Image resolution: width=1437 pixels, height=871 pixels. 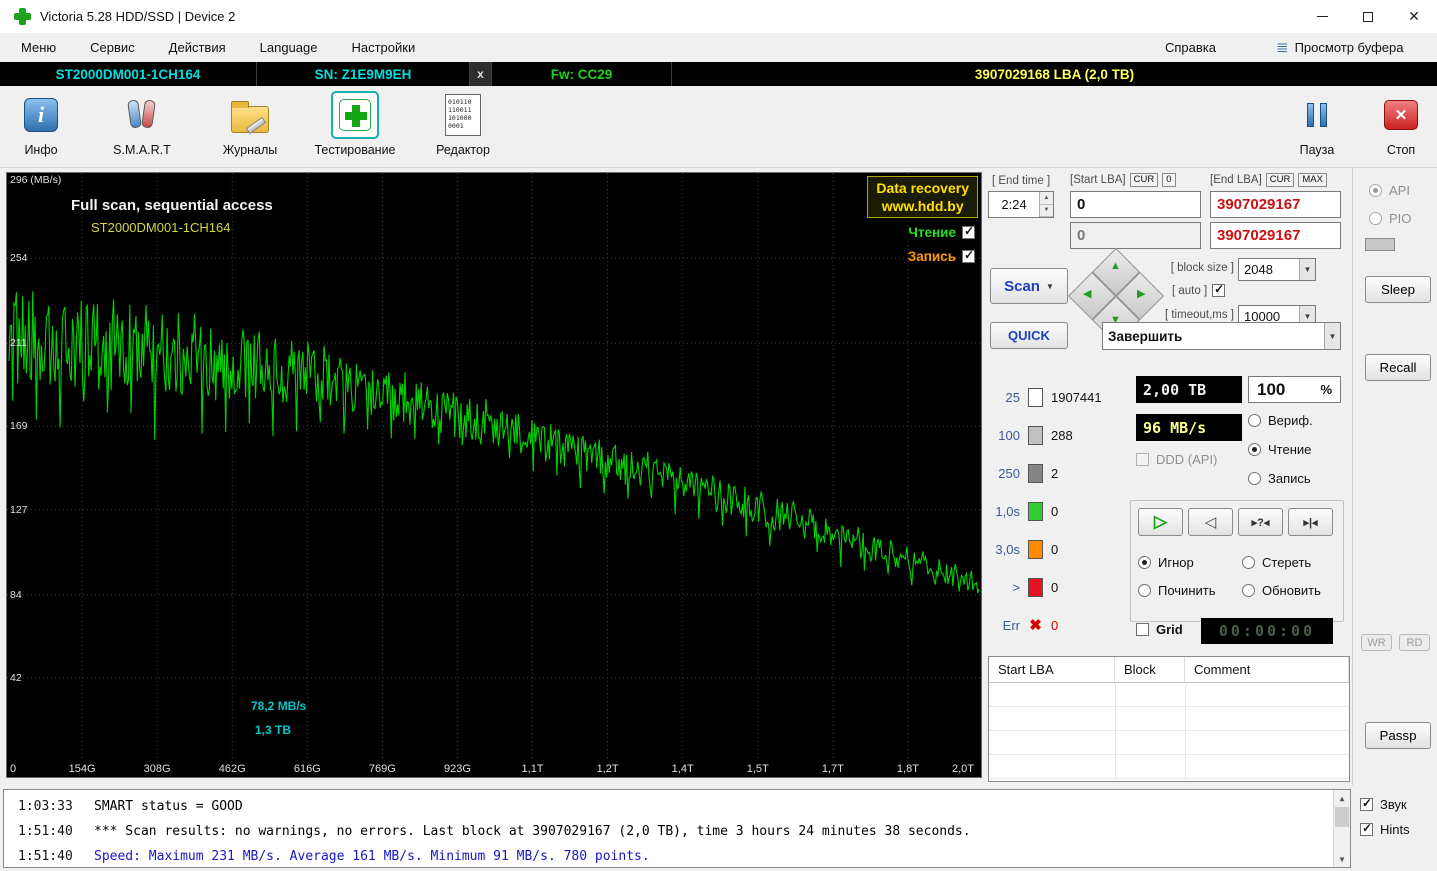 I want to click on hints-option: Hints, so click(x=1385, y=829).